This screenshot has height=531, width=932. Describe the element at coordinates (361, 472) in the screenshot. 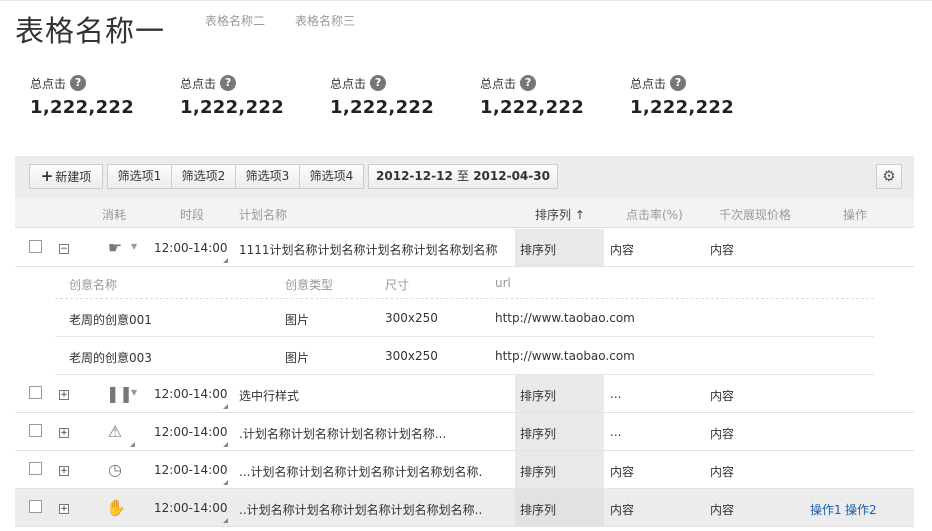

I see `row-plan-name: ...计划名称计划名称计划名称计划名称划名称.` at that location.